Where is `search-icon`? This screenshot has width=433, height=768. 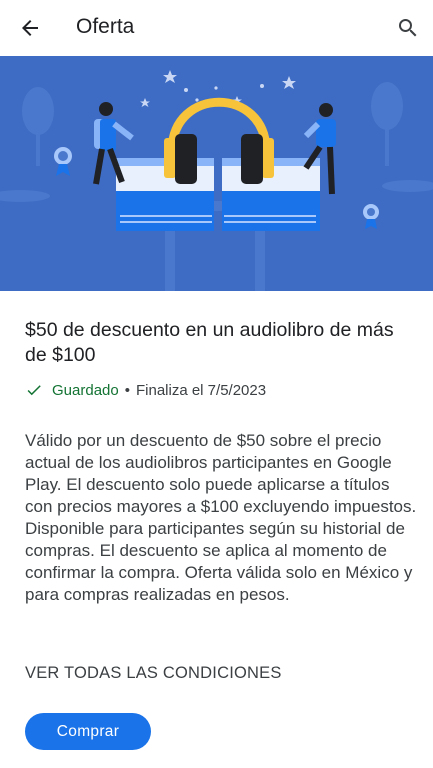
search-icon is located at coordinates (408, 28).